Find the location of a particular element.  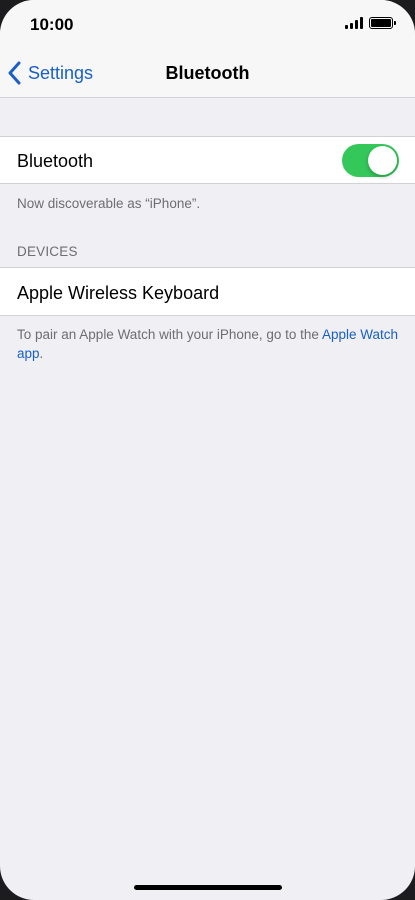

device-name: Apple Wireless Keyboard is located at coordinates (118, 293).